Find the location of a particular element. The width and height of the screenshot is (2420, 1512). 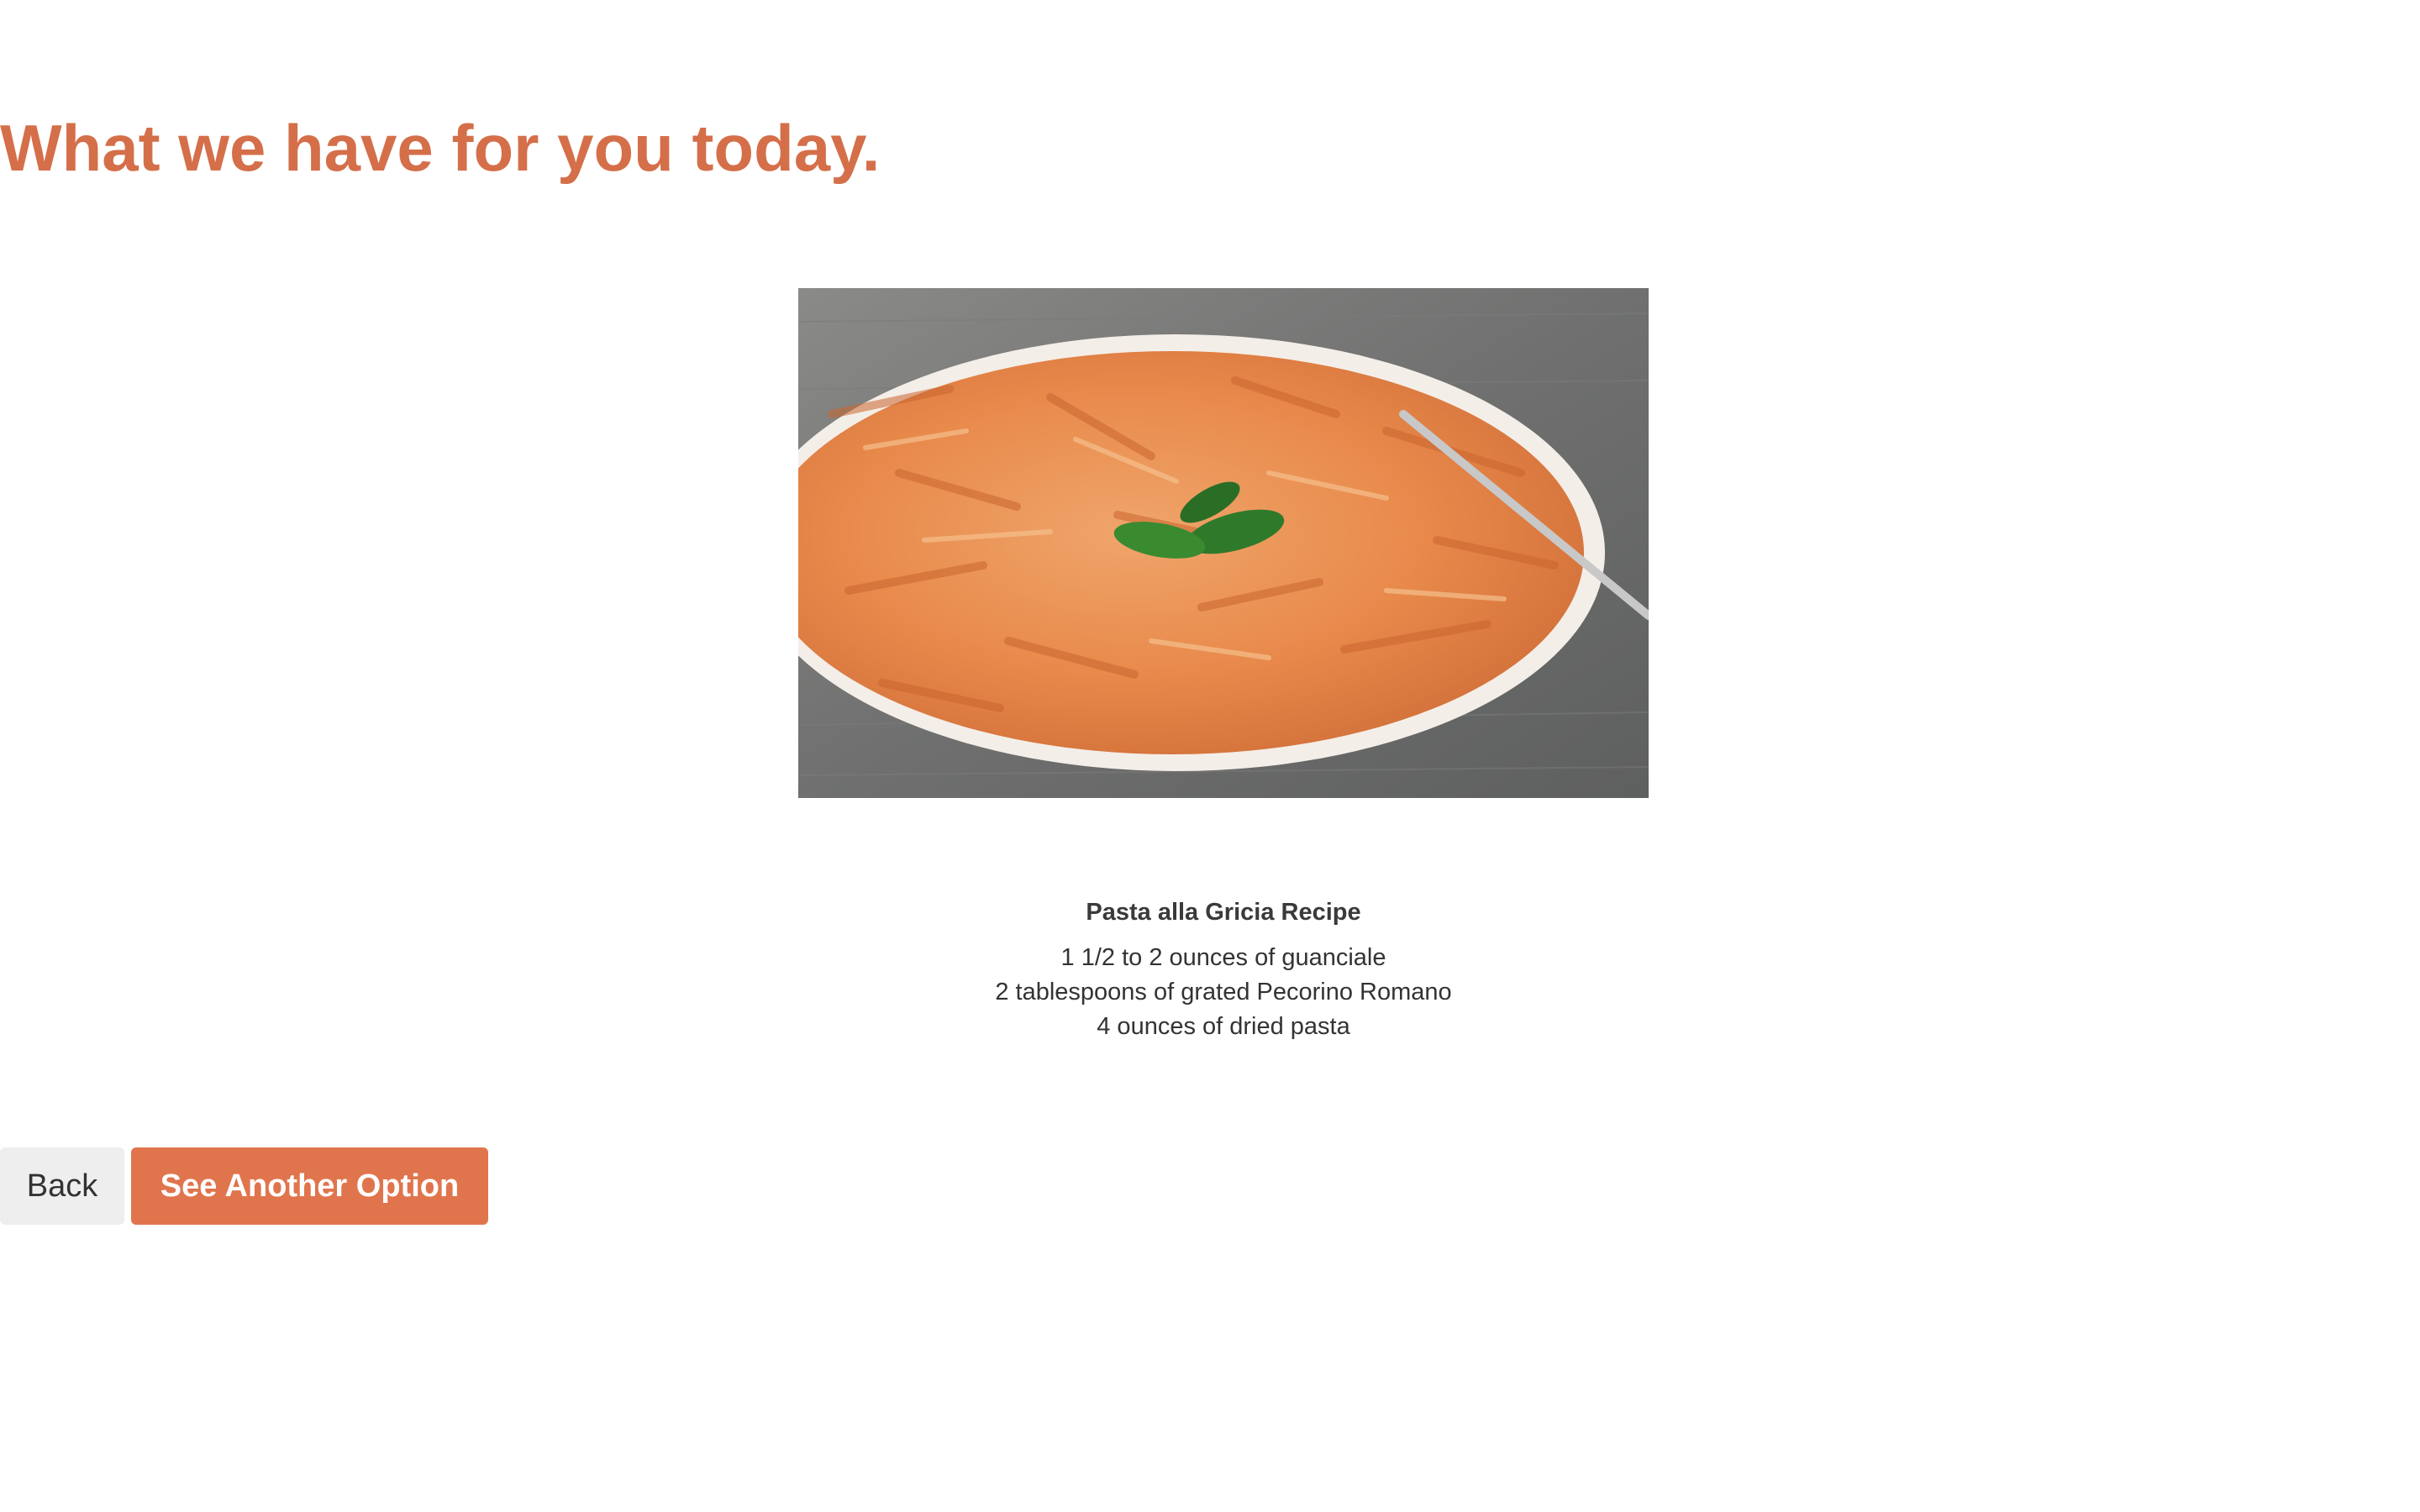

page-title: What we have for you today. is located at coordinates (440, 148).